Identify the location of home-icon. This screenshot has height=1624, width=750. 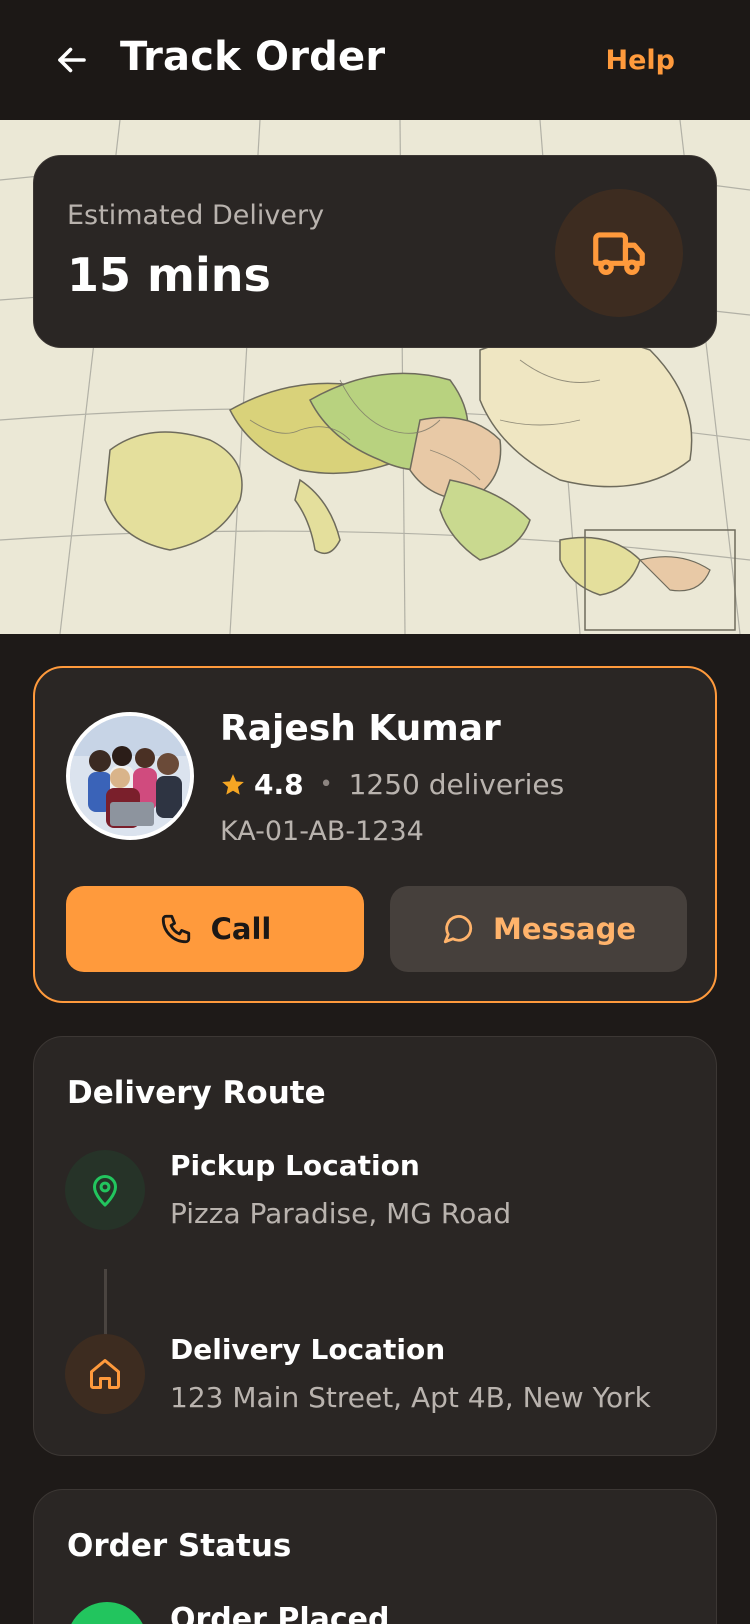
(105, 1374).